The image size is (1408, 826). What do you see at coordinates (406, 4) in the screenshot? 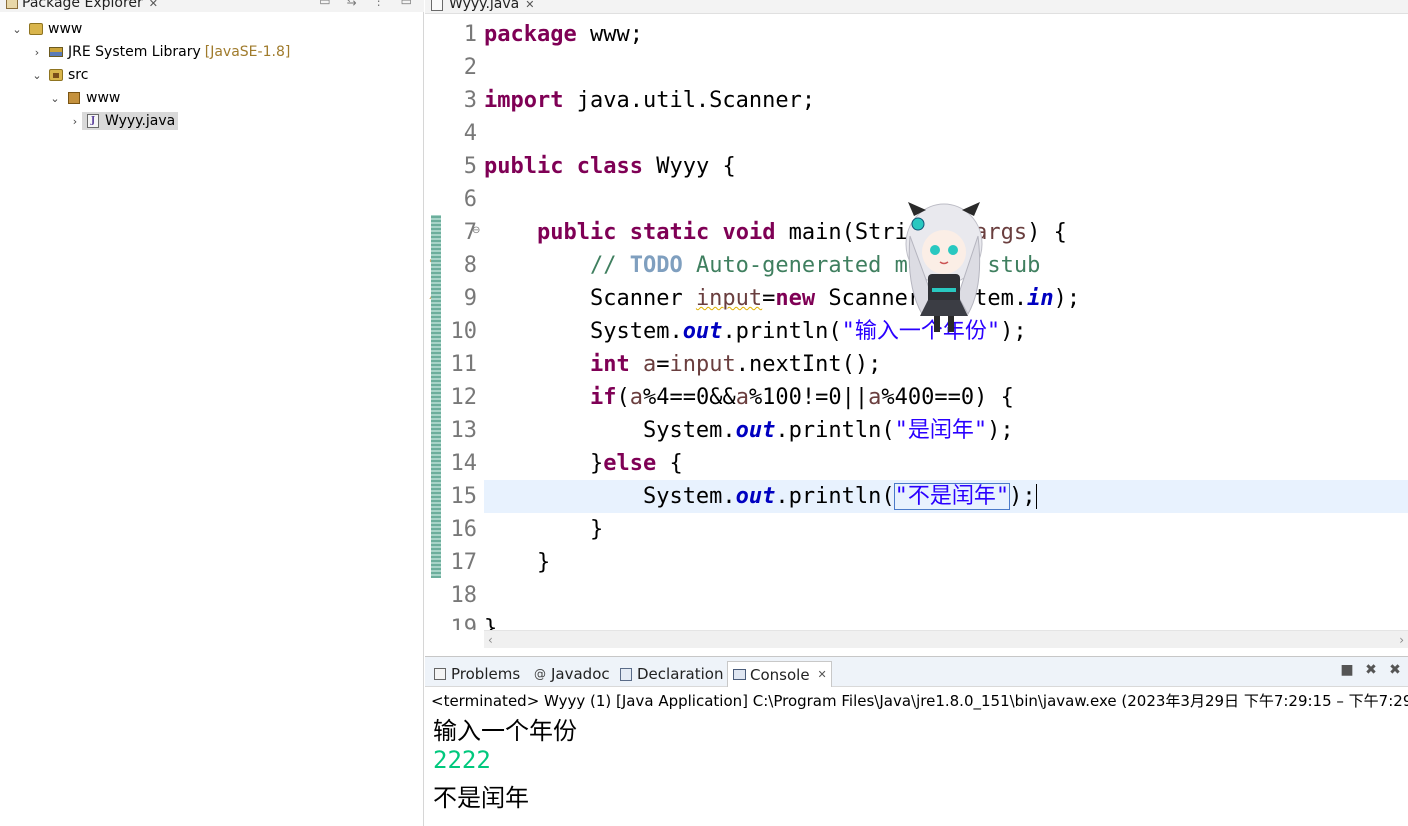
I see `minimize-icon: ▭` at bounding box center [406, 4].